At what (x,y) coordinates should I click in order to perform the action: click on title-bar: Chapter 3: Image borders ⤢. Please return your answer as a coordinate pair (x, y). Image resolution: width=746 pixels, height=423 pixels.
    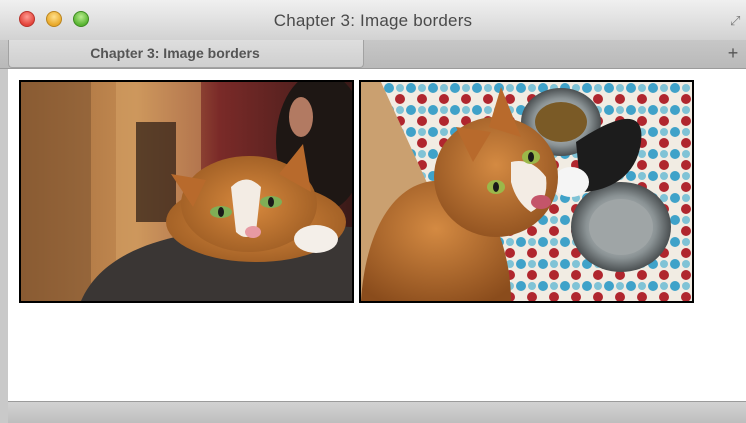
    Looking at the image, I should click on (373, 20).